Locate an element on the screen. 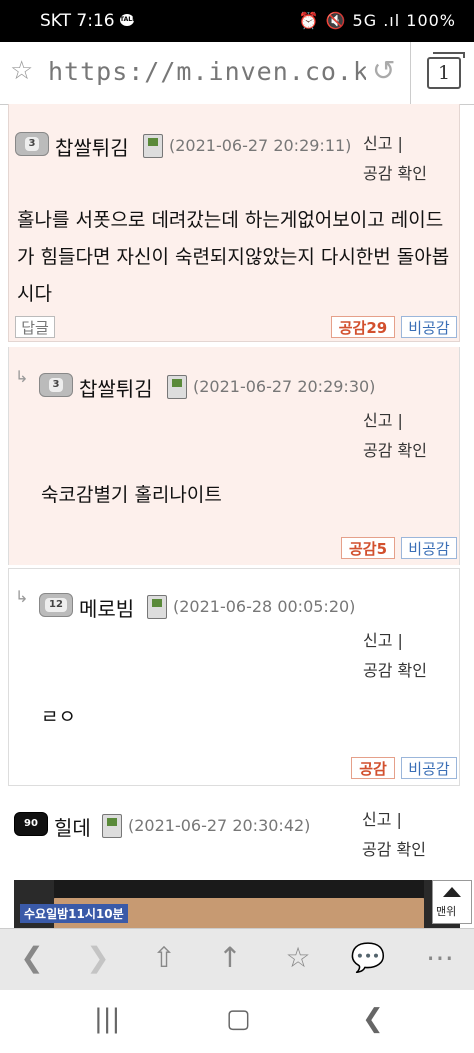  level-badge: 12 is located at coordinates (56, 605).